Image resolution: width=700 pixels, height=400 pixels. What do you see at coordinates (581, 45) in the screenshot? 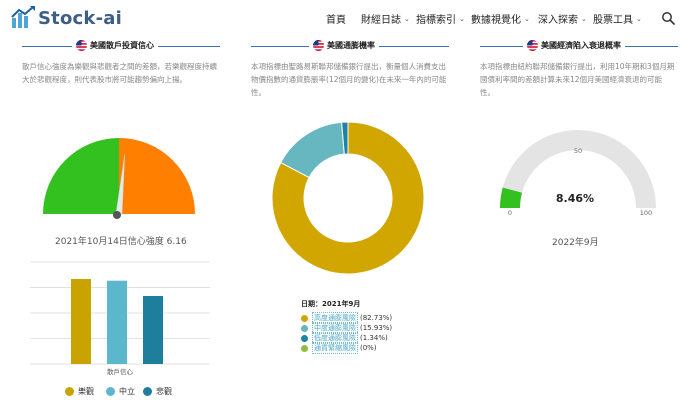
I see `section-title-text: 美國經濟陷入衰退概率` at bounding box center [581, 45].